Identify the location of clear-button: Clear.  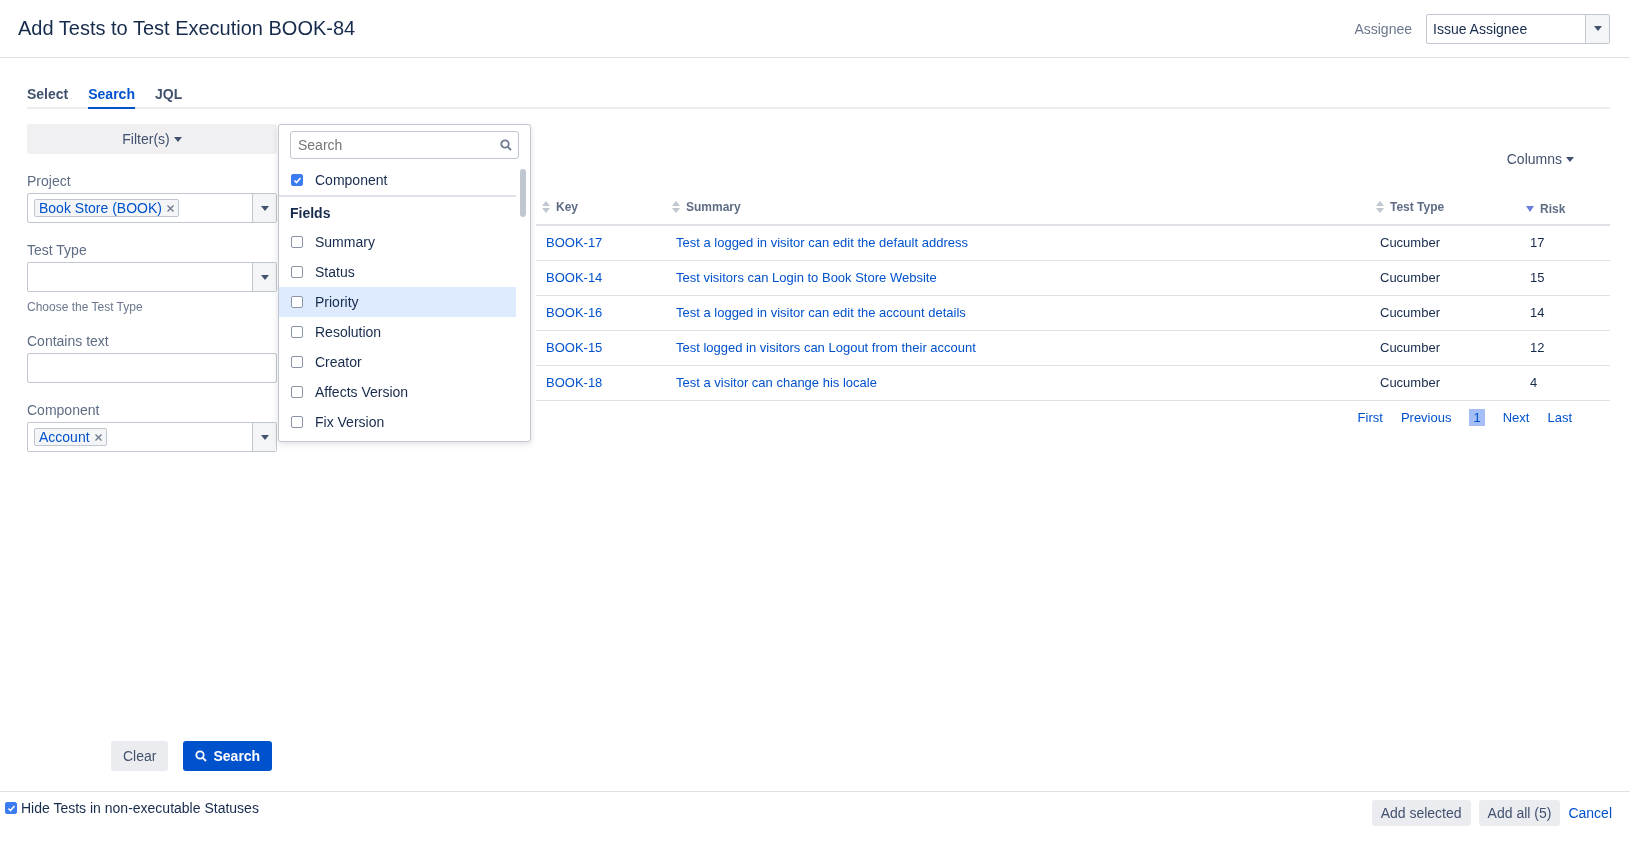
(140, 756).